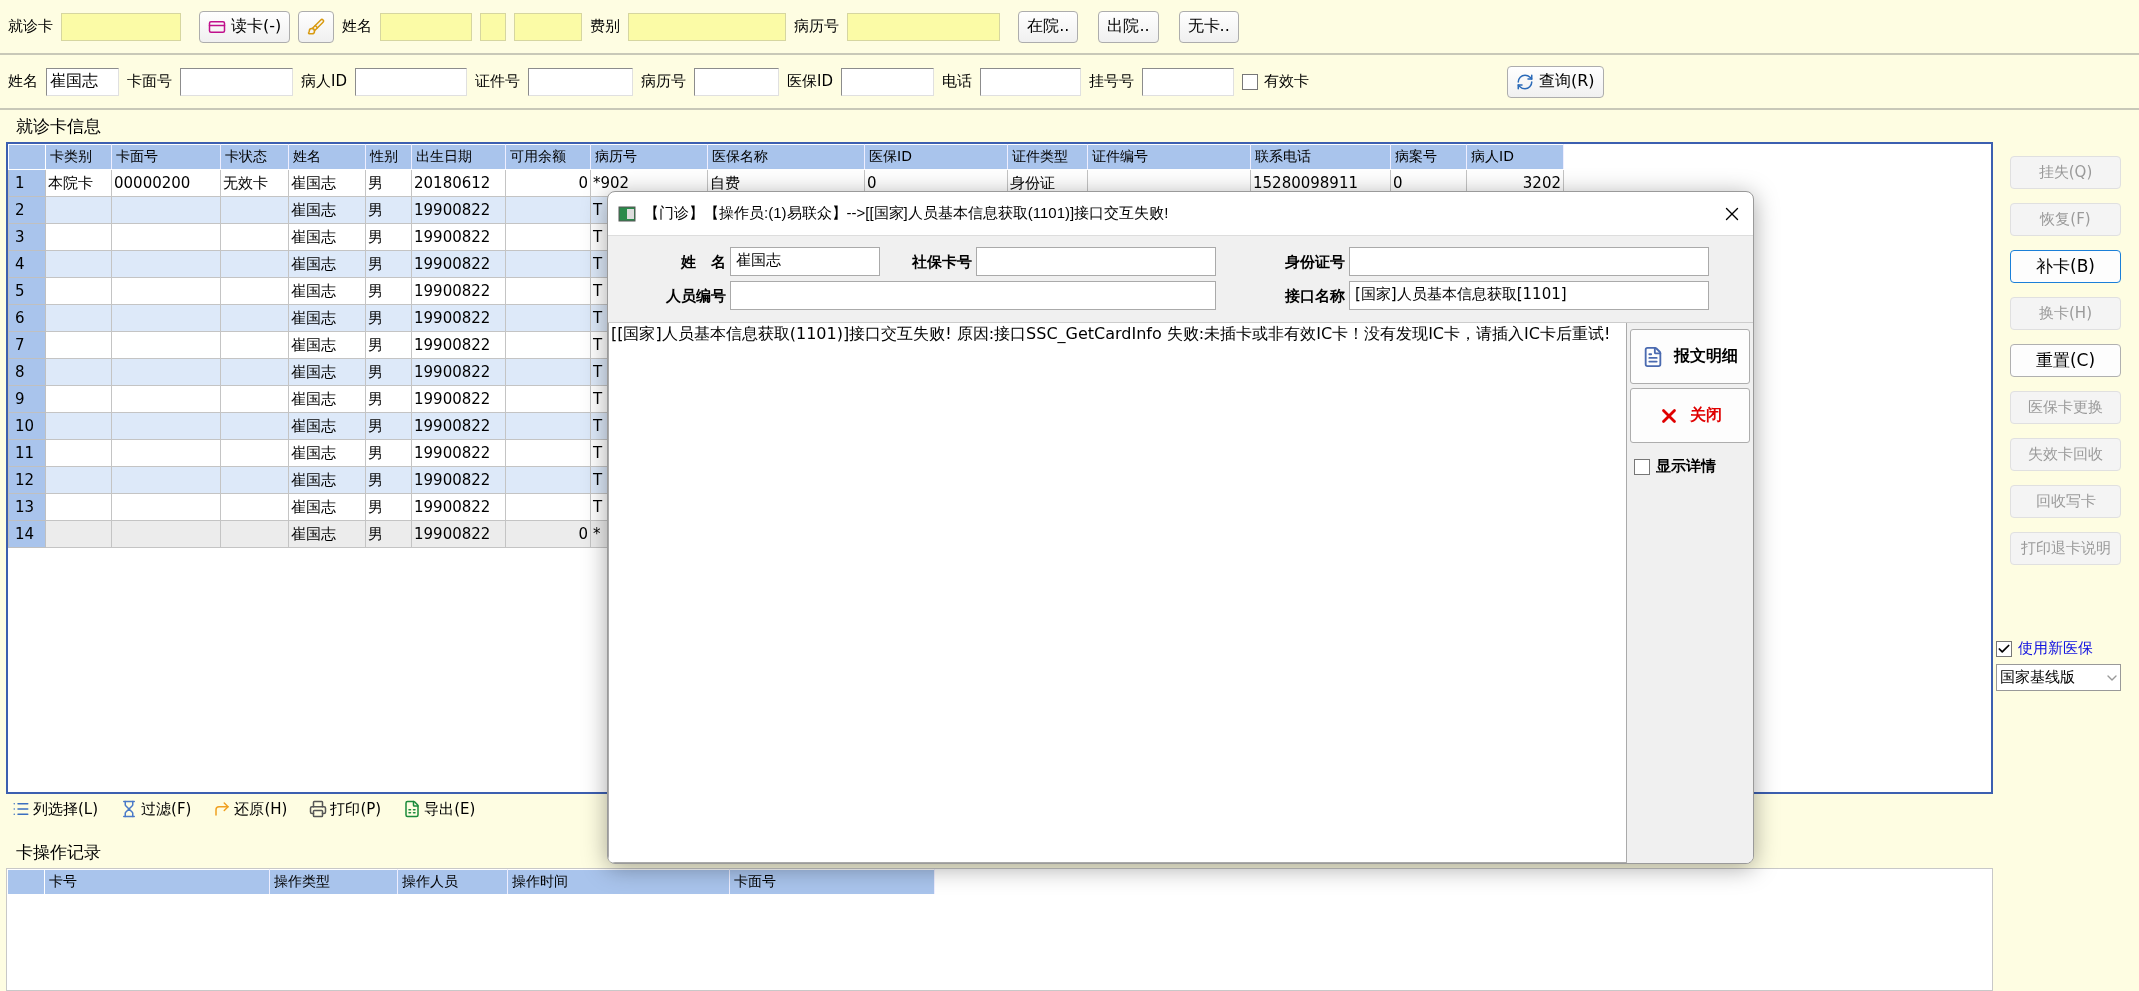  What do you see at coordinates (1320, 157) in the screenshot?
I see `column-header: 联系电话` at bounding box center [1320, 157].